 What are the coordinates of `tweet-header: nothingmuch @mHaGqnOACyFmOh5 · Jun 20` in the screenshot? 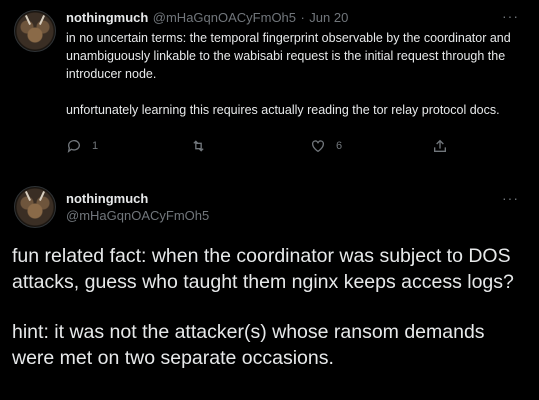 It's located at (207, 18).